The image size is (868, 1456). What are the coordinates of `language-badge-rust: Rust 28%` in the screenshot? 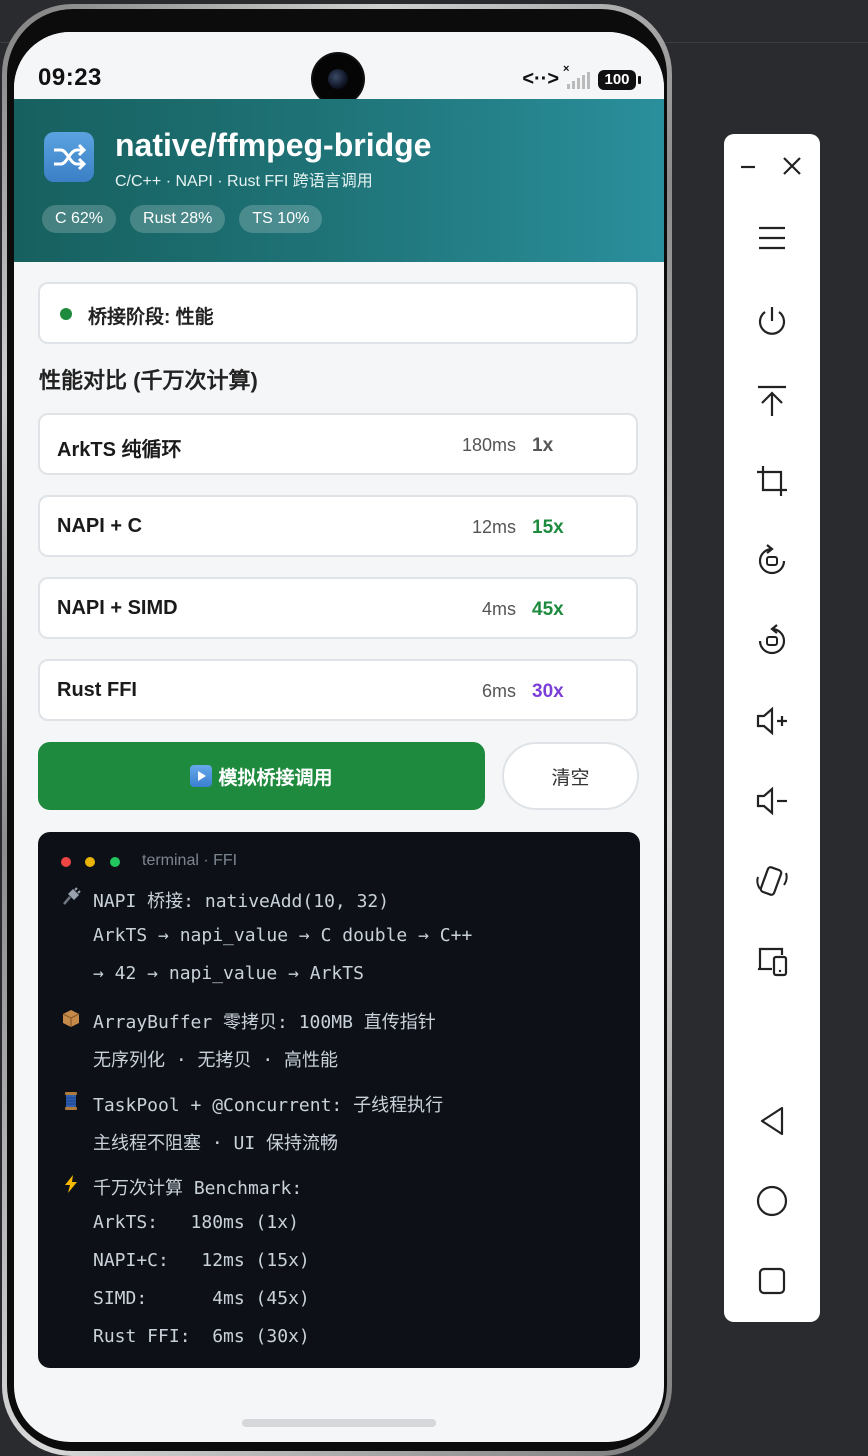 It's located at (178, 219).